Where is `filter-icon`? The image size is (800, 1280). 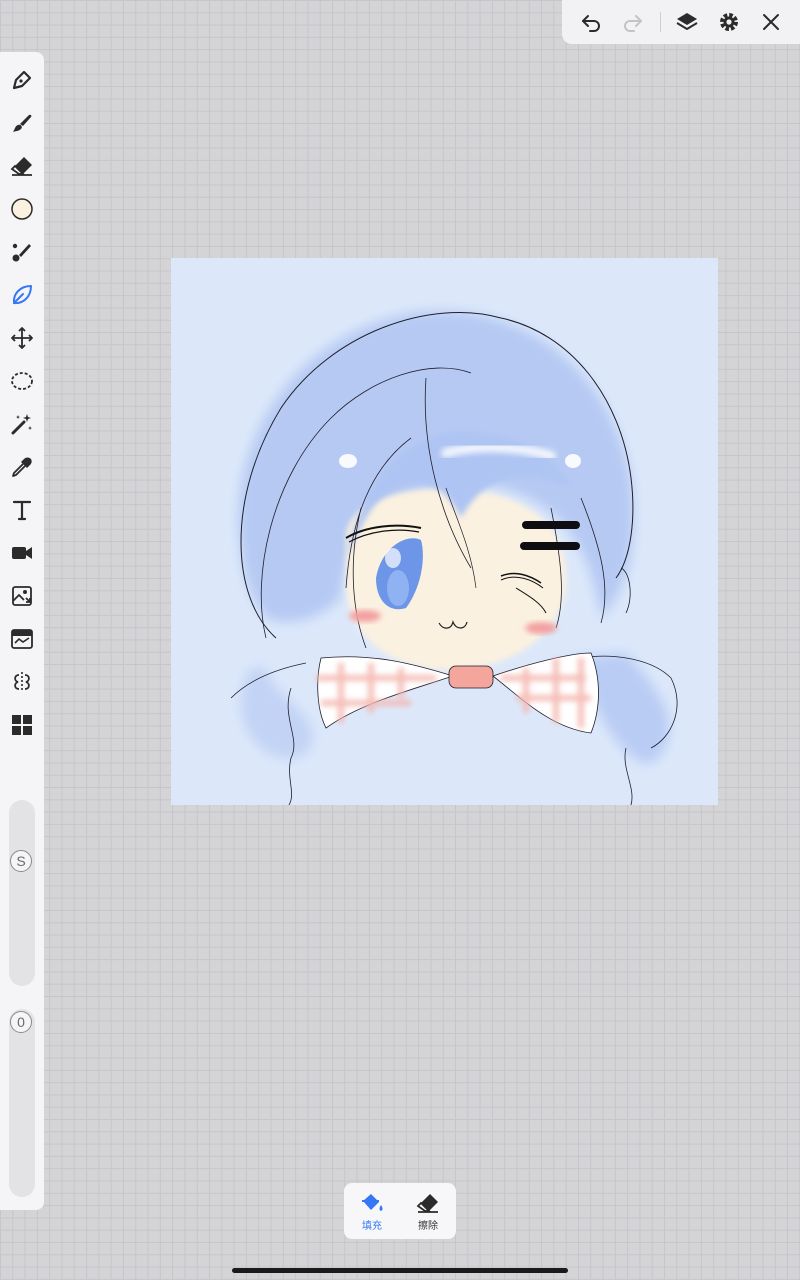
filter-icon is located at coordinates (22, 639).